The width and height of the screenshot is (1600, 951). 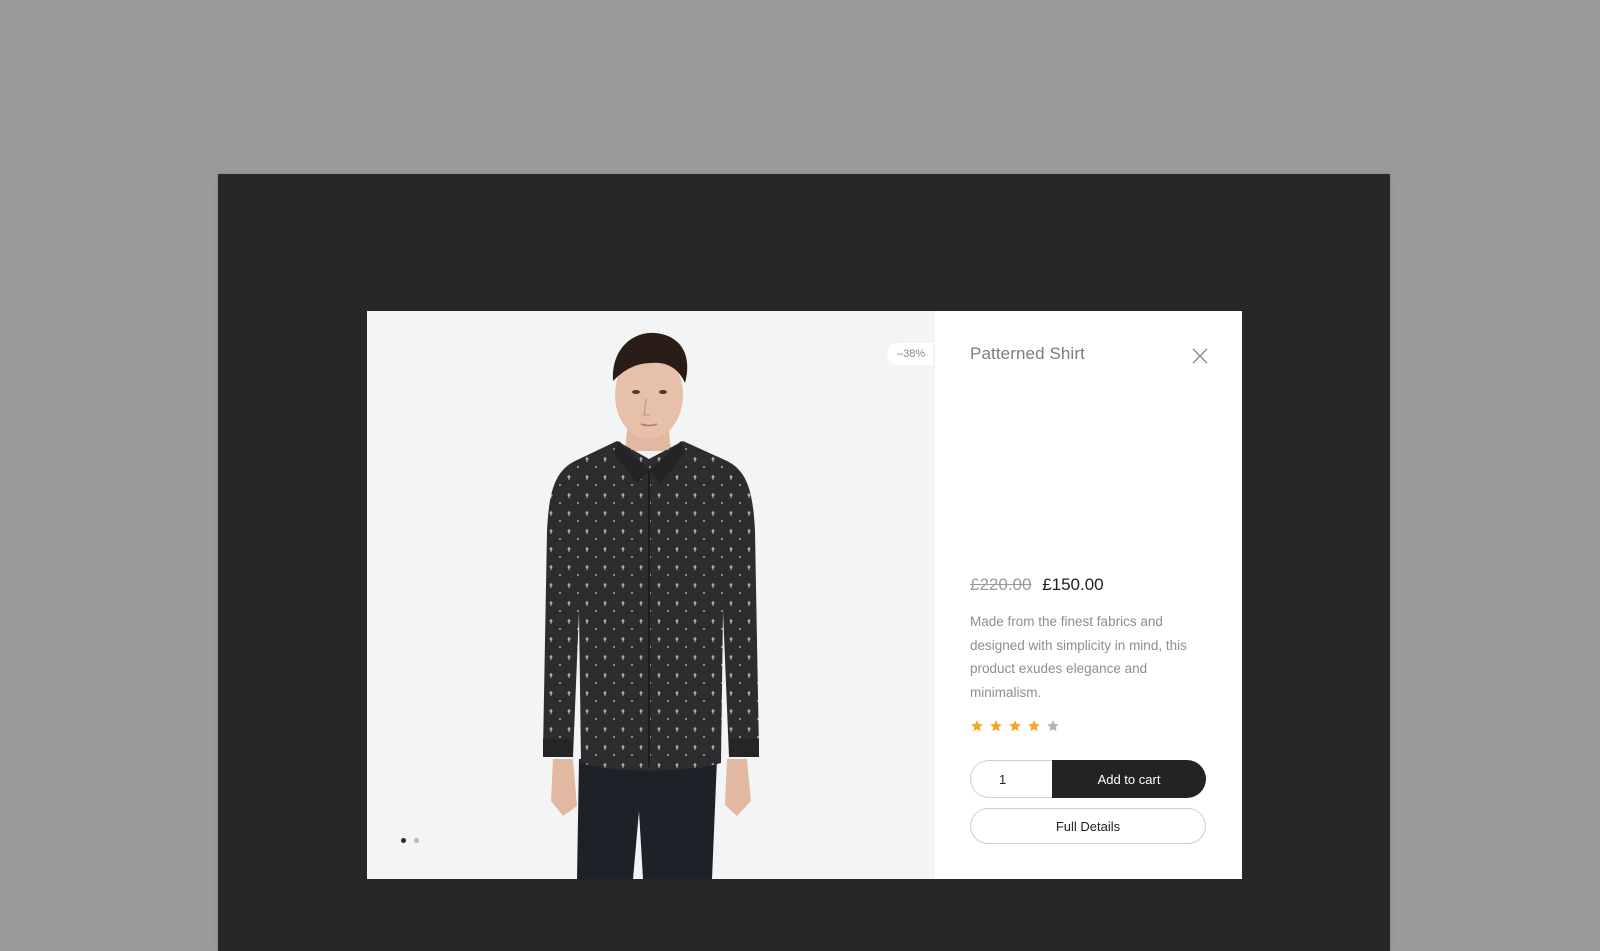 I want to click on price-block: £220.00 £150.00, so click(x=1037, y=585).